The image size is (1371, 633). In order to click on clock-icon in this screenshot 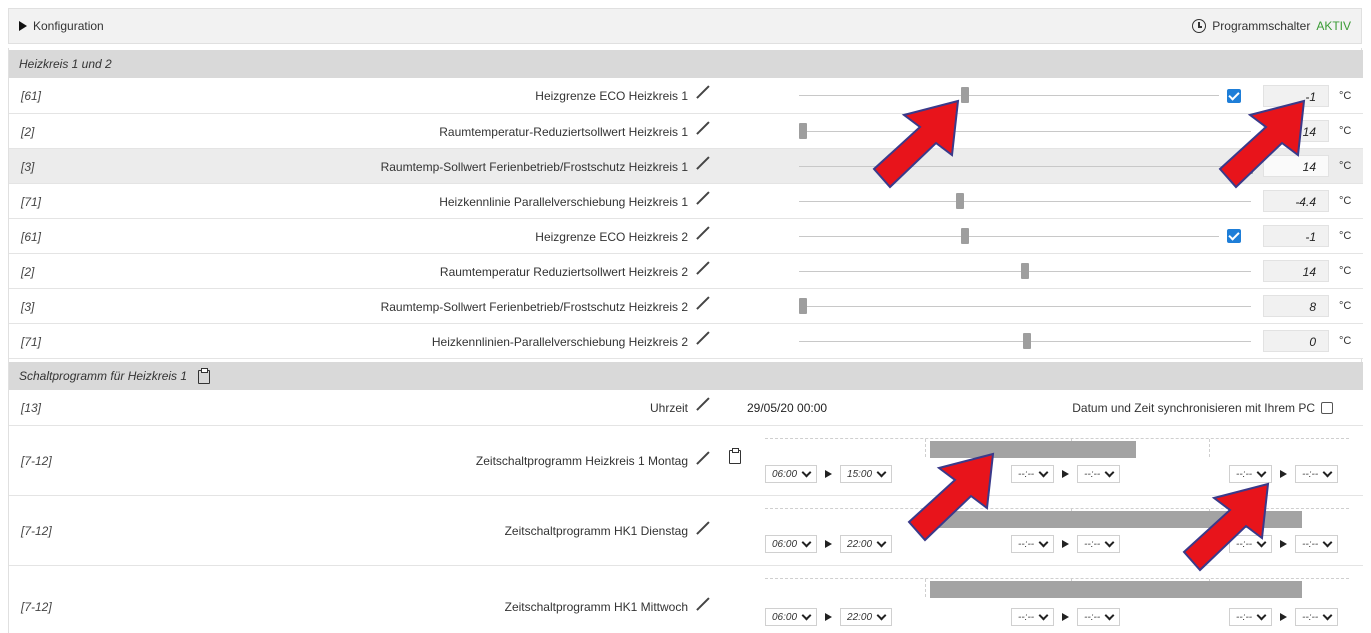, I will do `click(1199, 26)`.